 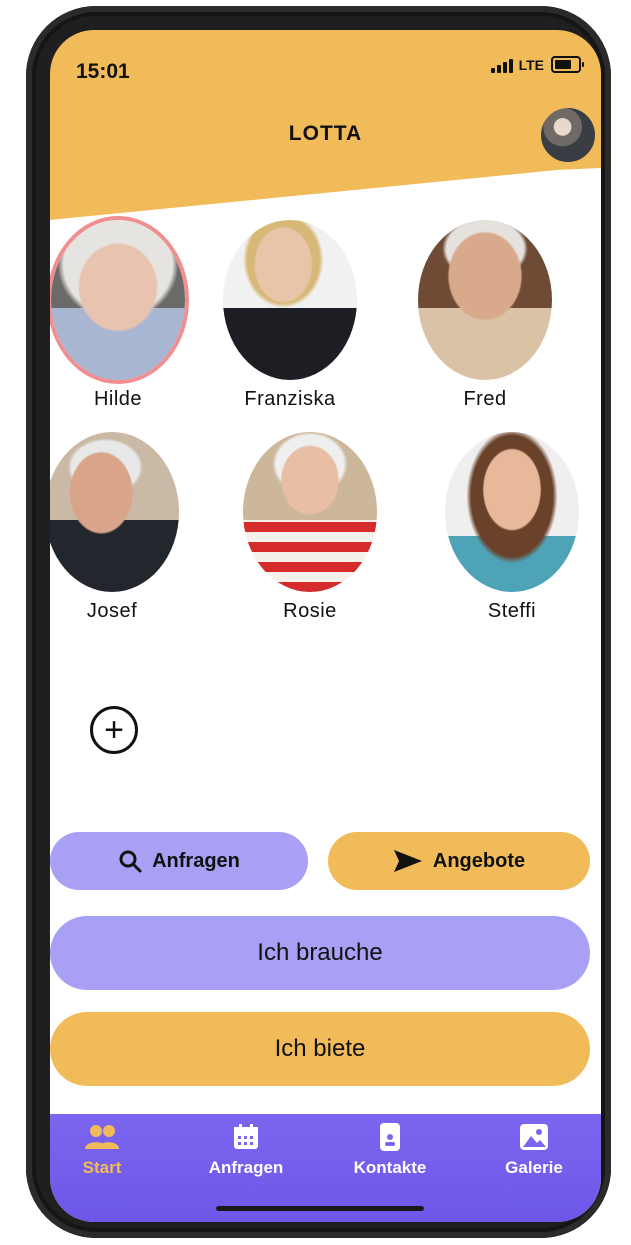 I want to click on contact-name: Fred, so click(x=485, y=399).